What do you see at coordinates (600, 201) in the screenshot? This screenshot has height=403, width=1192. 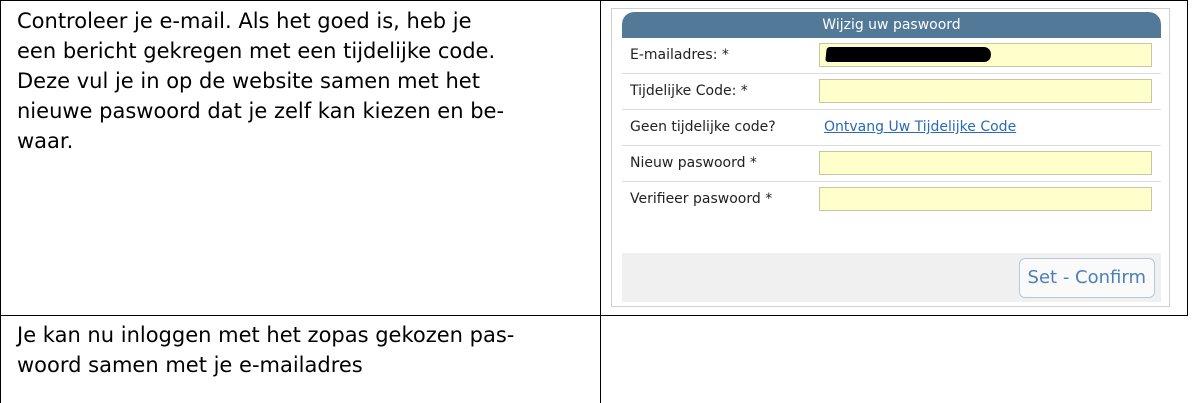 I see `table-column-divider` at bounding box center [600, 201].